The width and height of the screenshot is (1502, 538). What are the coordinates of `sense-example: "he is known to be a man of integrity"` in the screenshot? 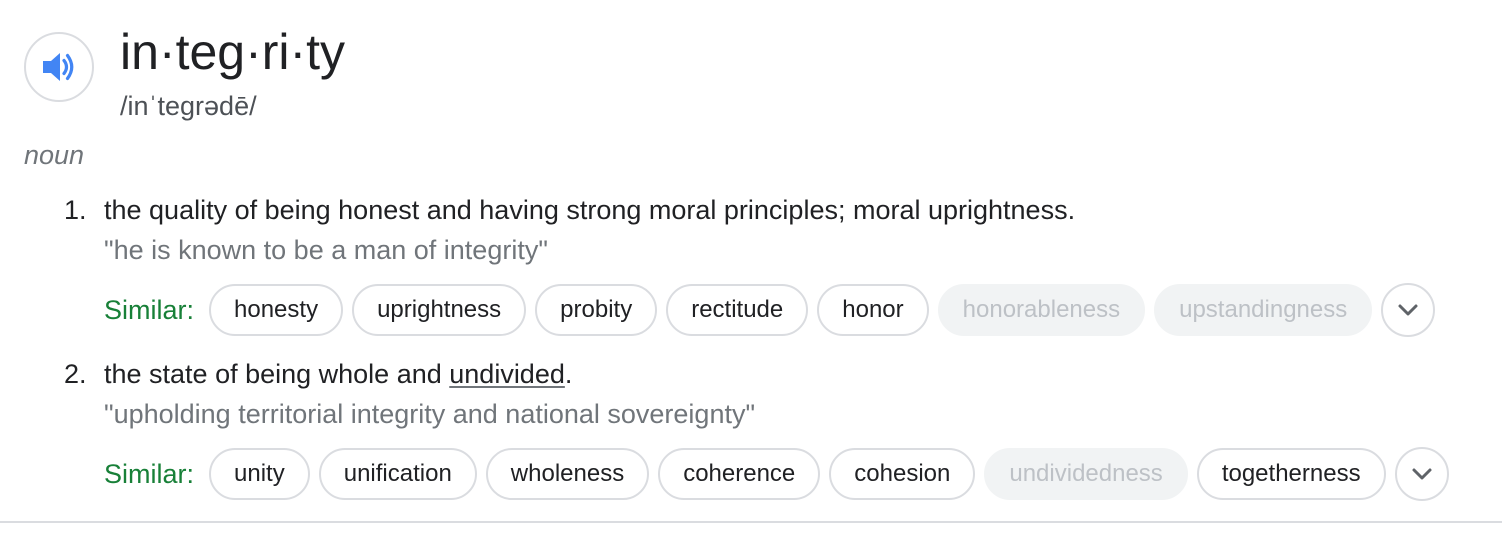 It's located at (326, 250).